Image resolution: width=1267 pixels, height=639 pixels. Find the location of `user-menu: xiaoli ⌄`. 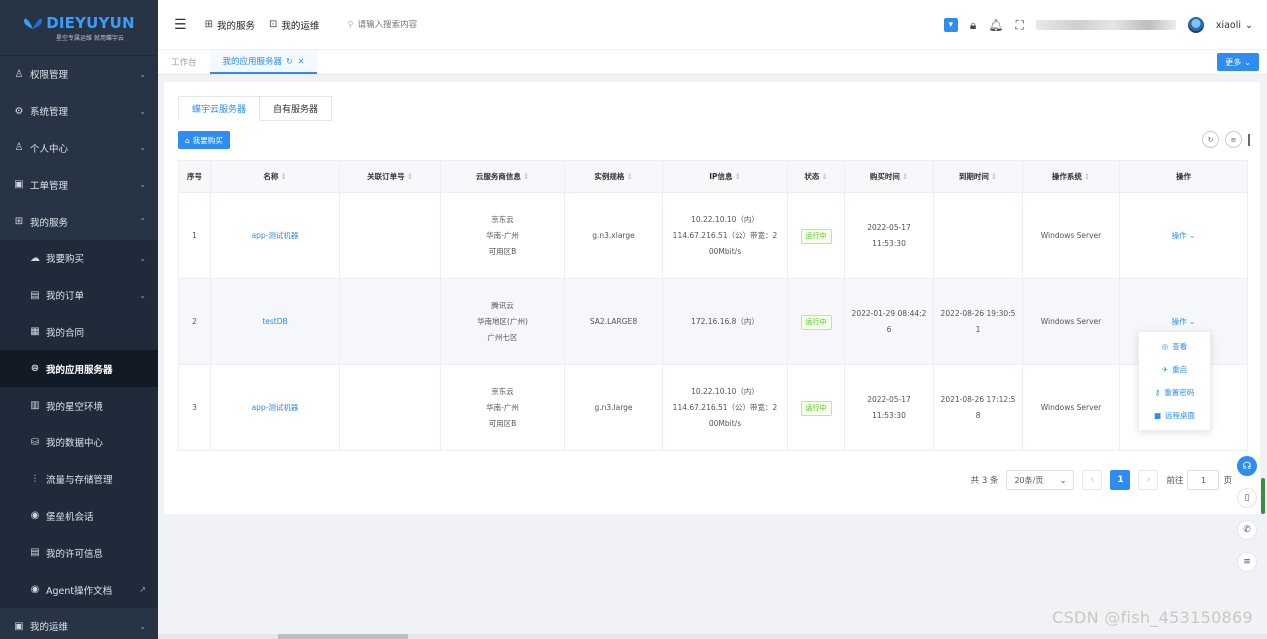

user-menu: xiaoli ⌄ is located at coordinates (1234, 25).